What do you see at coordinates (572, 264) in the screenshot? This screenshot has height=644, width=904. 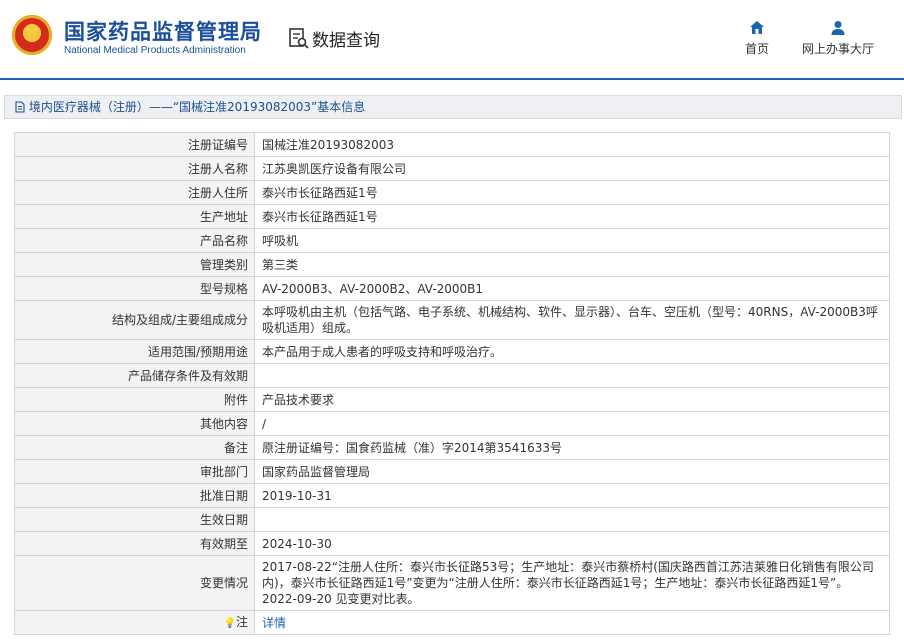 I see `field-value: 第三类` at bounding box center [572, 264].